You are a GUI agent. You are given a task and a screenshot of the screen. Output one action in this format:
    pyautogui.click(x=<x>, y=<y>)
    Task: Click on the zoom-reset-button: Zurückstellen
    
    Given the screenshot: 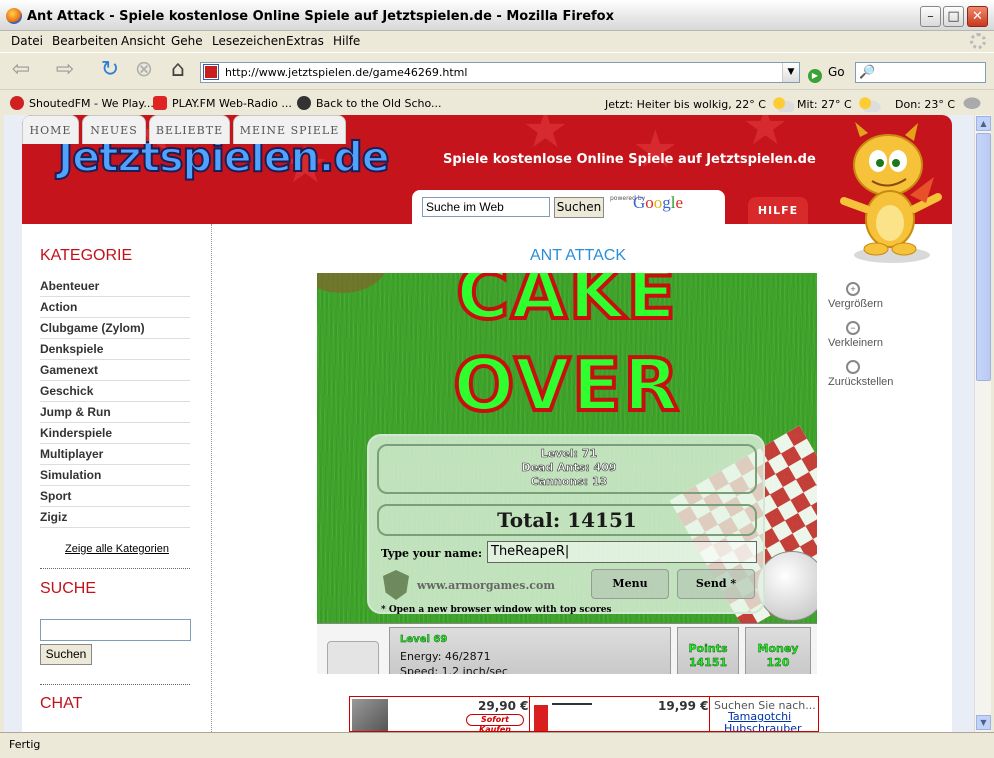 What is the action you would take?
    pyautogui.click(x=860, y=374)
    